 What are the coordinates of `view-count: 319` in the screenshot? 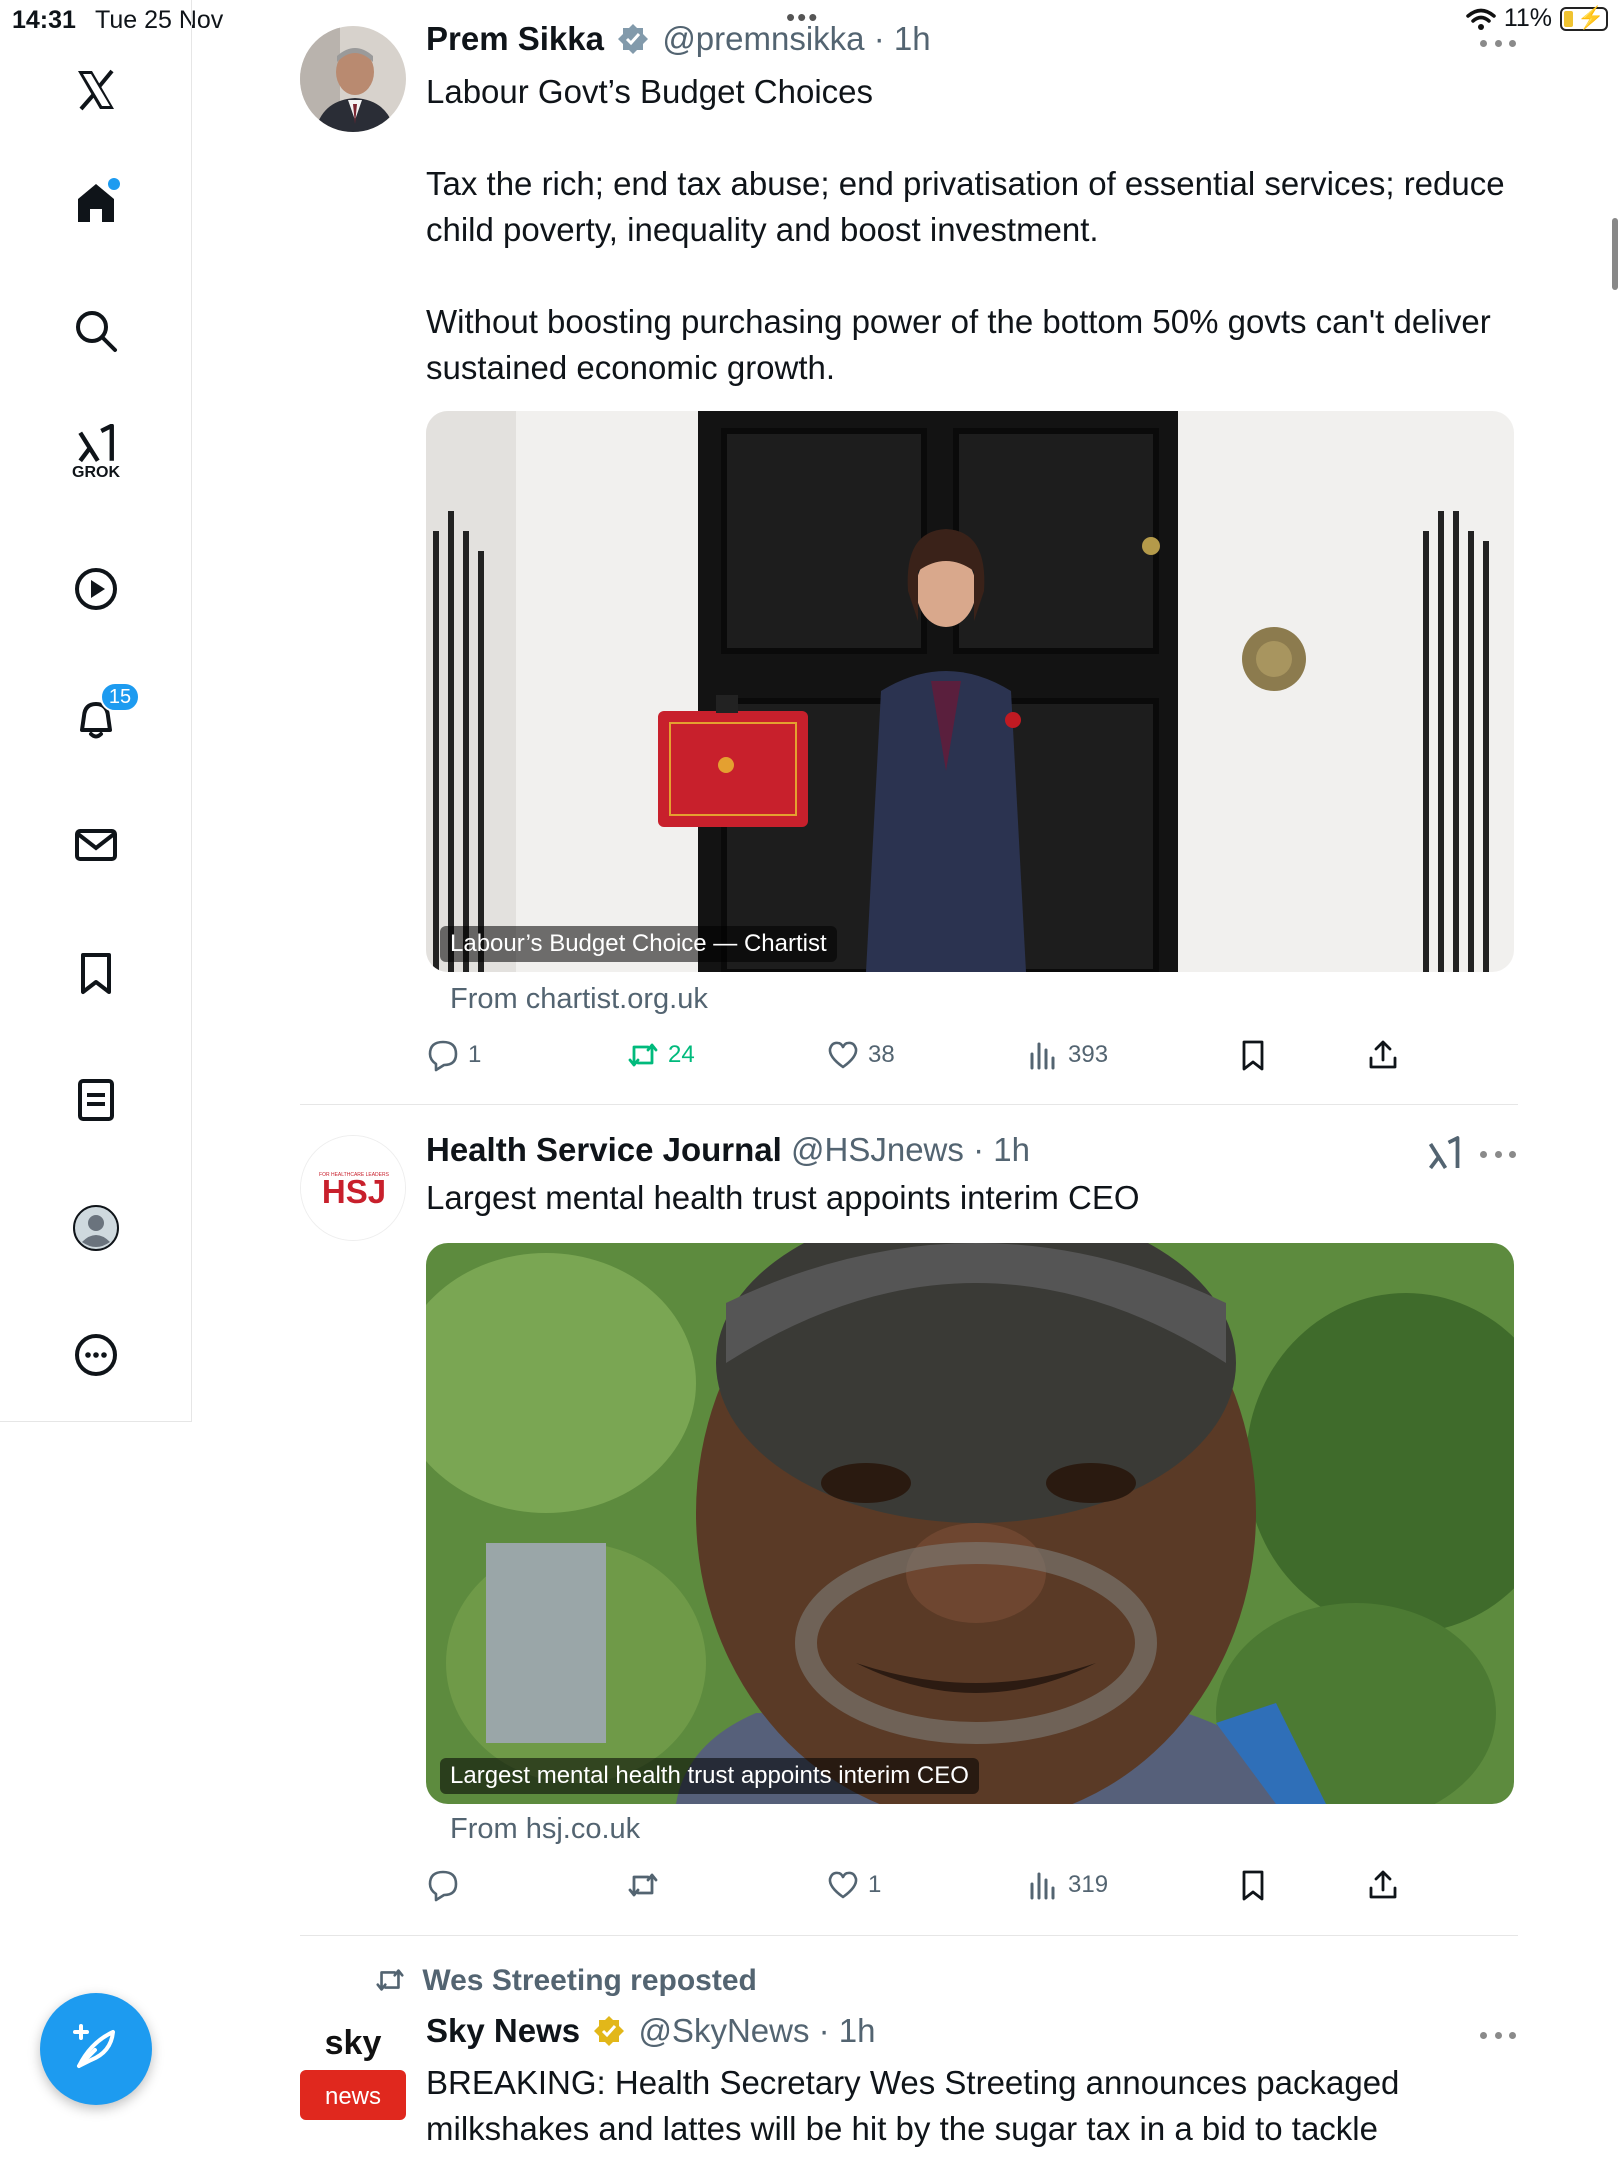 It's located at (1088, 1884).